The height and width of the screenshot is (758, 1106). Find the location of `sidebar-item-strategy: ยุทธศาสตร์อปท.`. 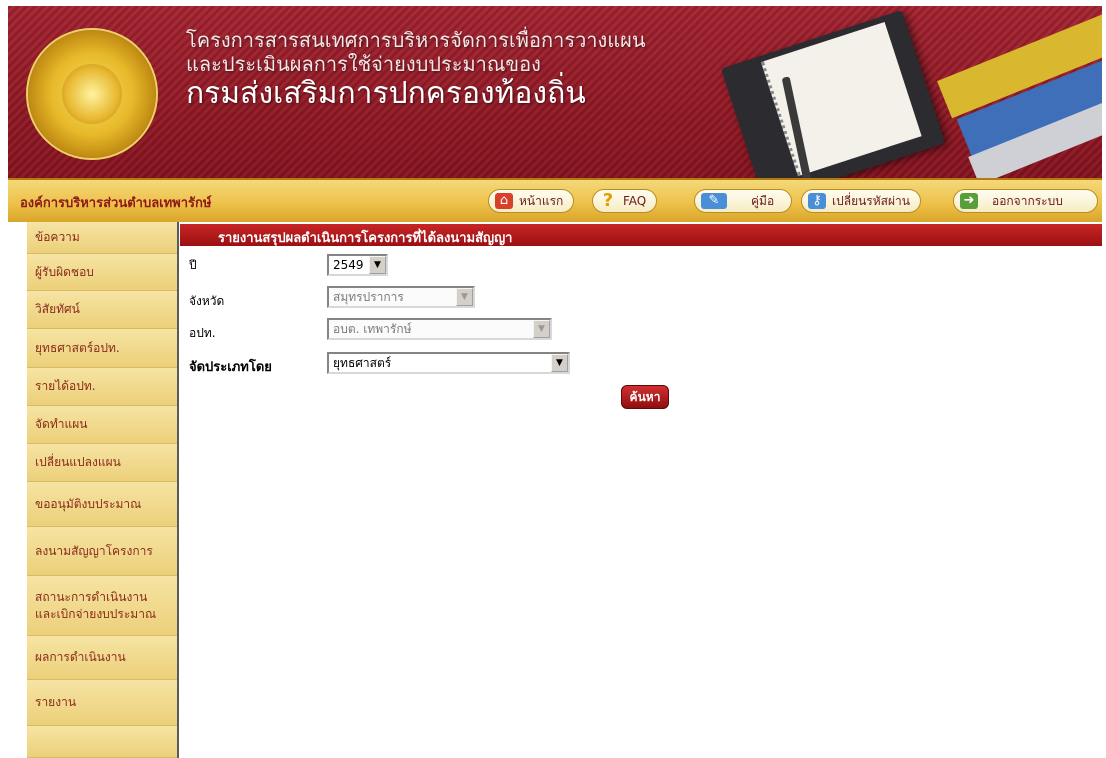

sidebar-item-strategy: ยุทธศาสตร์อปท. is located at coordinates (102, 348).